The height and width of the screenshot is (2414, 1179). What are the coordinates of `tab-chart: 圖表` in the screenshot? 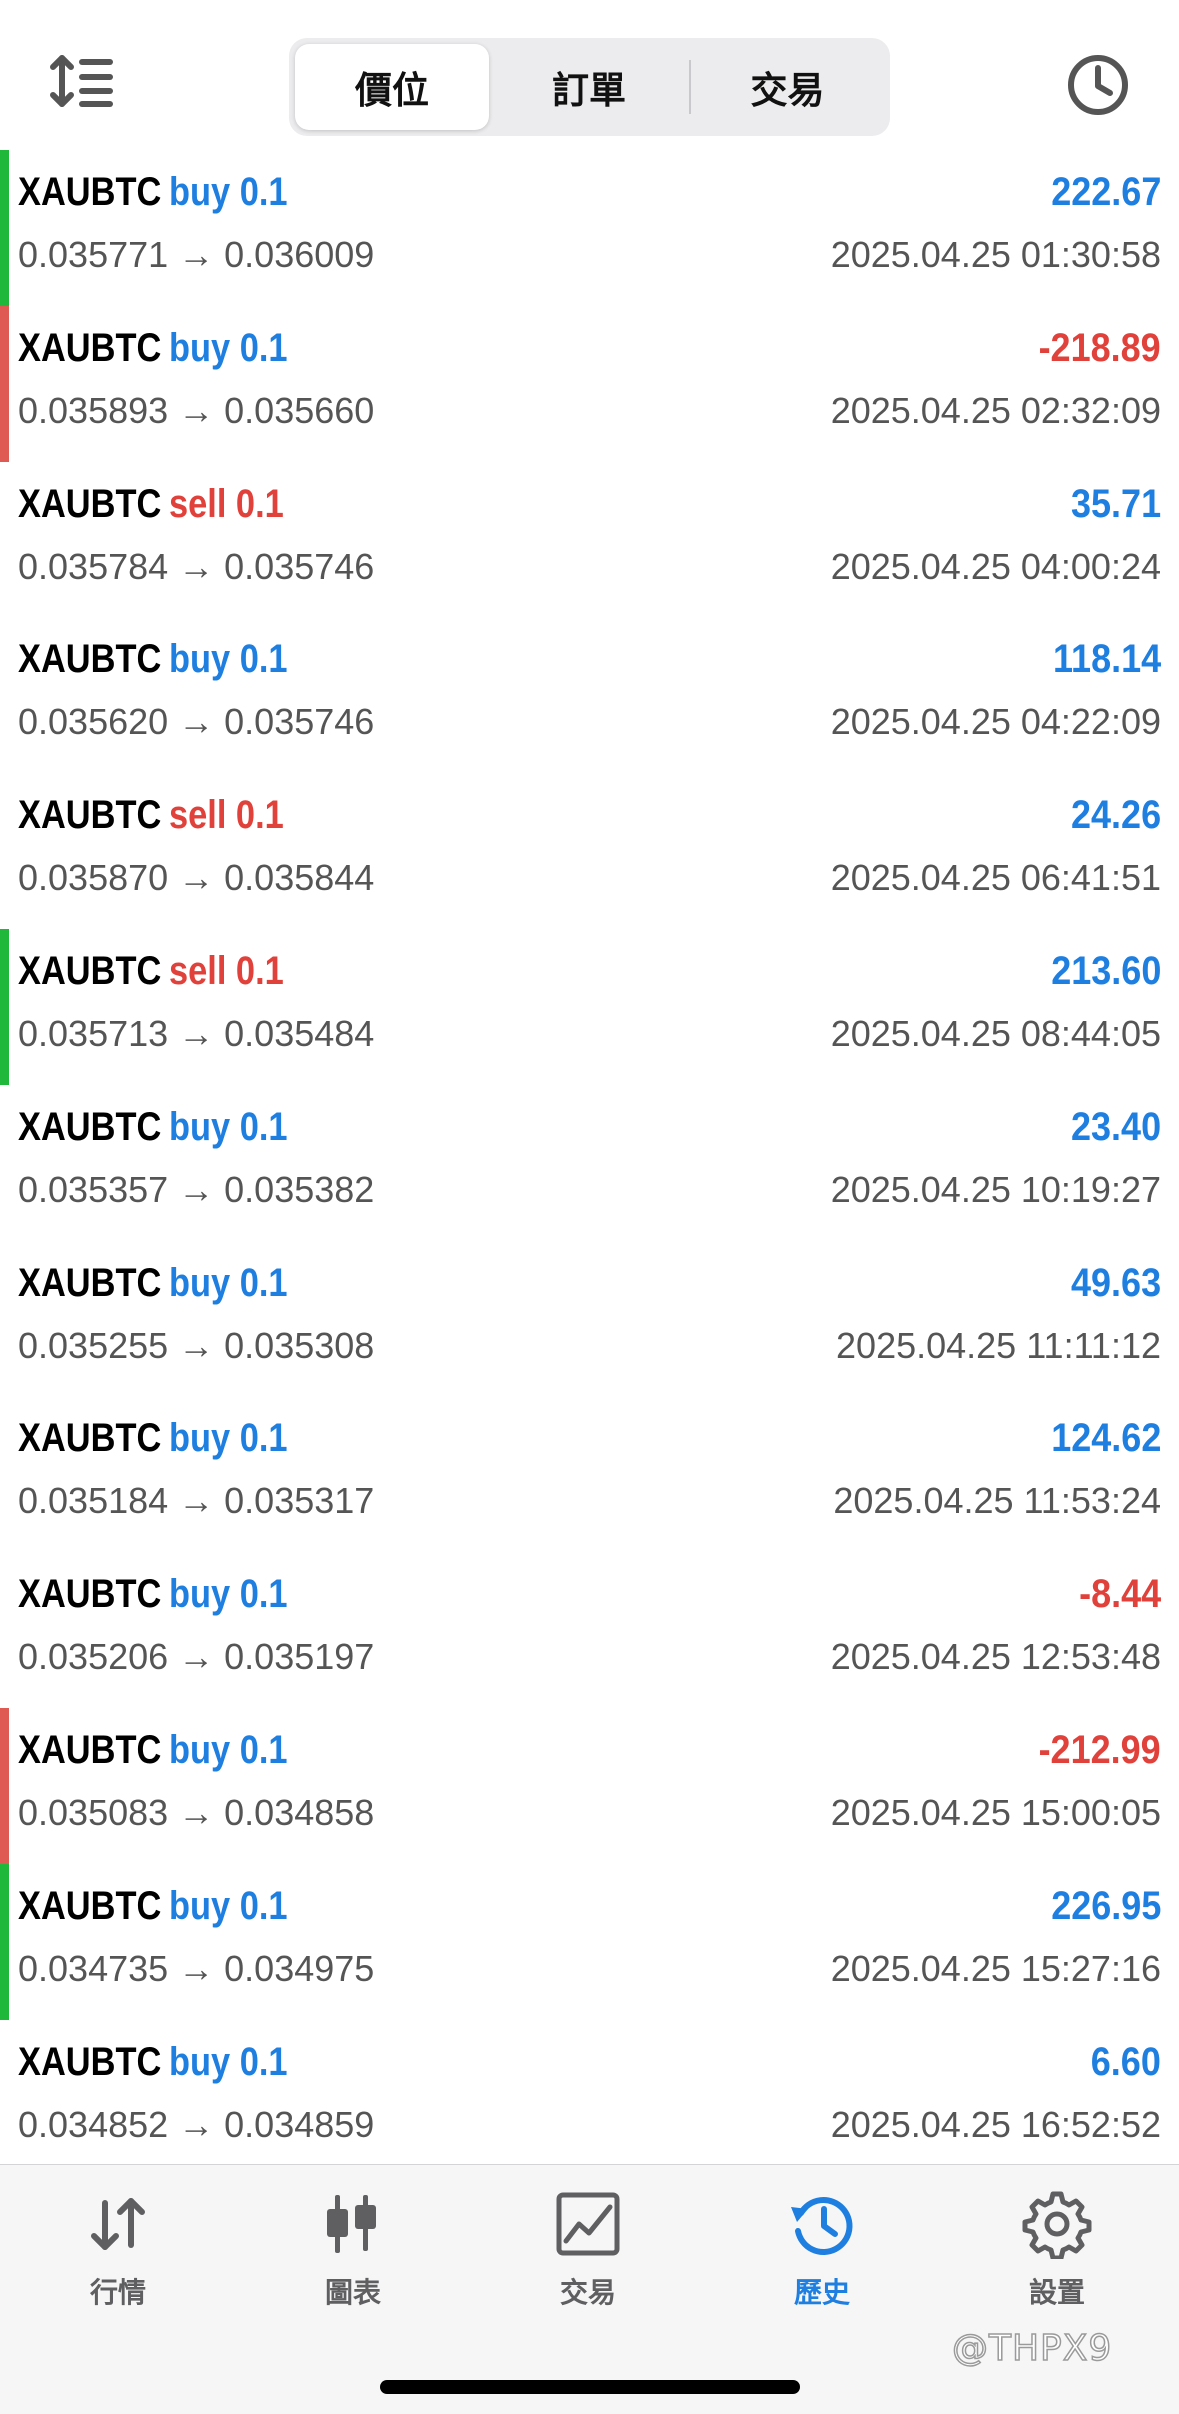 It's located at (353, 2264).